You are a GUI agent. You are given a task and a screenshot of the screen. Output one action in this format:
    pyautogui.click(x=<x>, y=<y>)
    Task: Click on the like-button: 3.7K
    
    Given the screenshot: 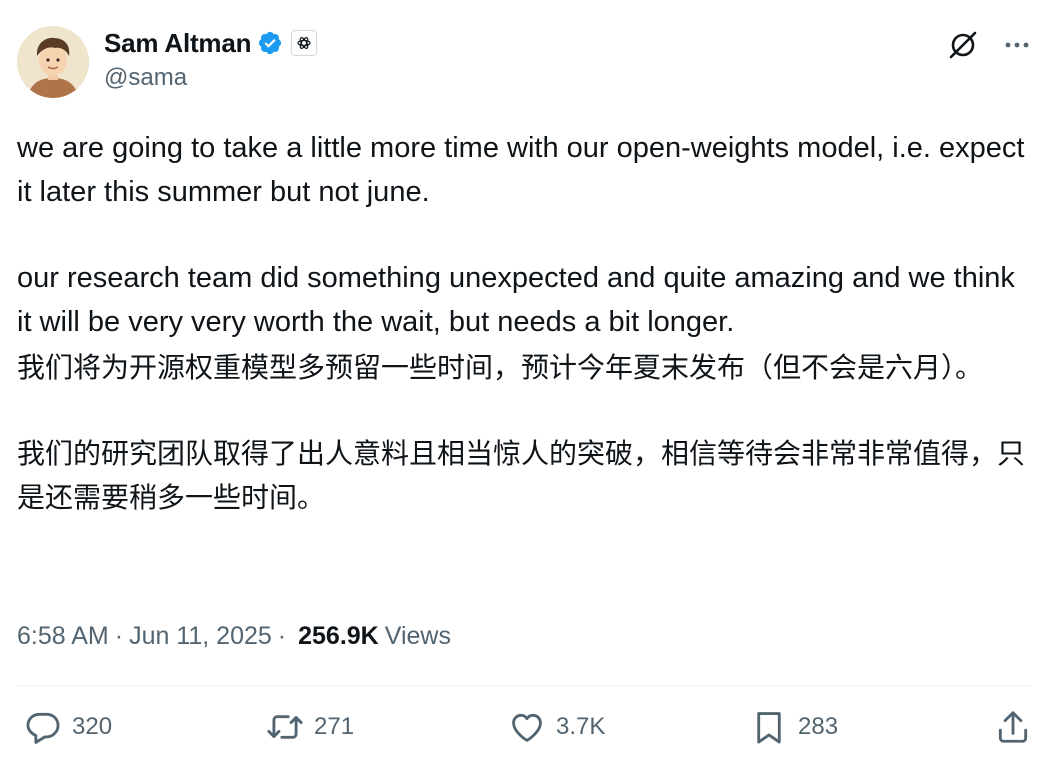 What is the action you would take?
    pyautogui.click(x=556, y=727)
    